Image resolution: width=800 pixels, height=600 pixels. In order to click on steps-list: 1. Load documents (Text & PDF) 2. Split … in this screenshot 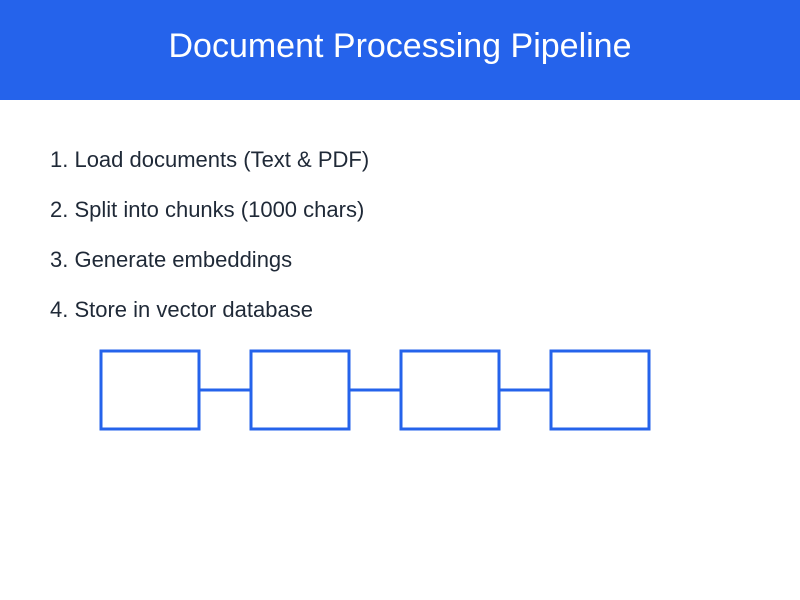, I will do `click(209, 240)`.